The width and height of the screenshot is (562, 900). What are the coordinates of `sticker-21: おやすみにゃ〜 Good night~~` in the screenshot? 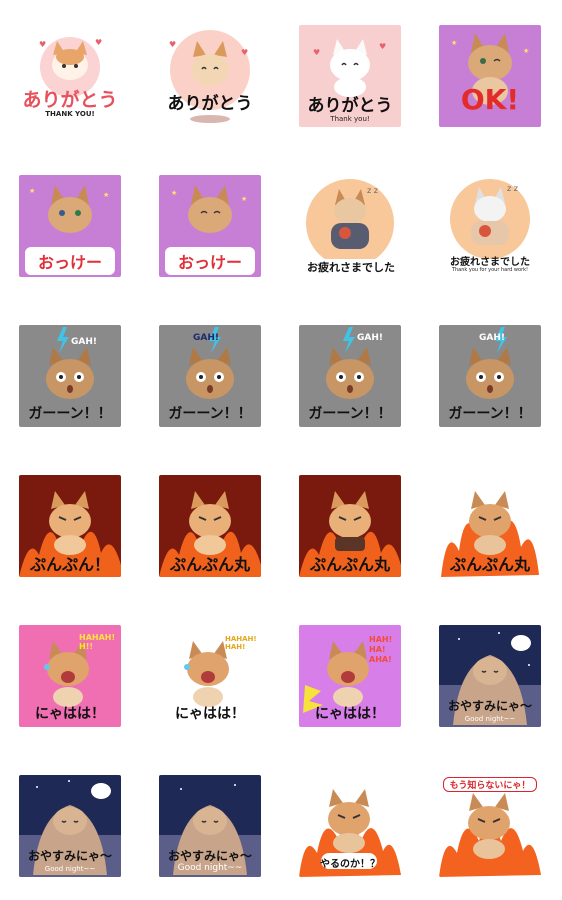 It's located at (70, 826).